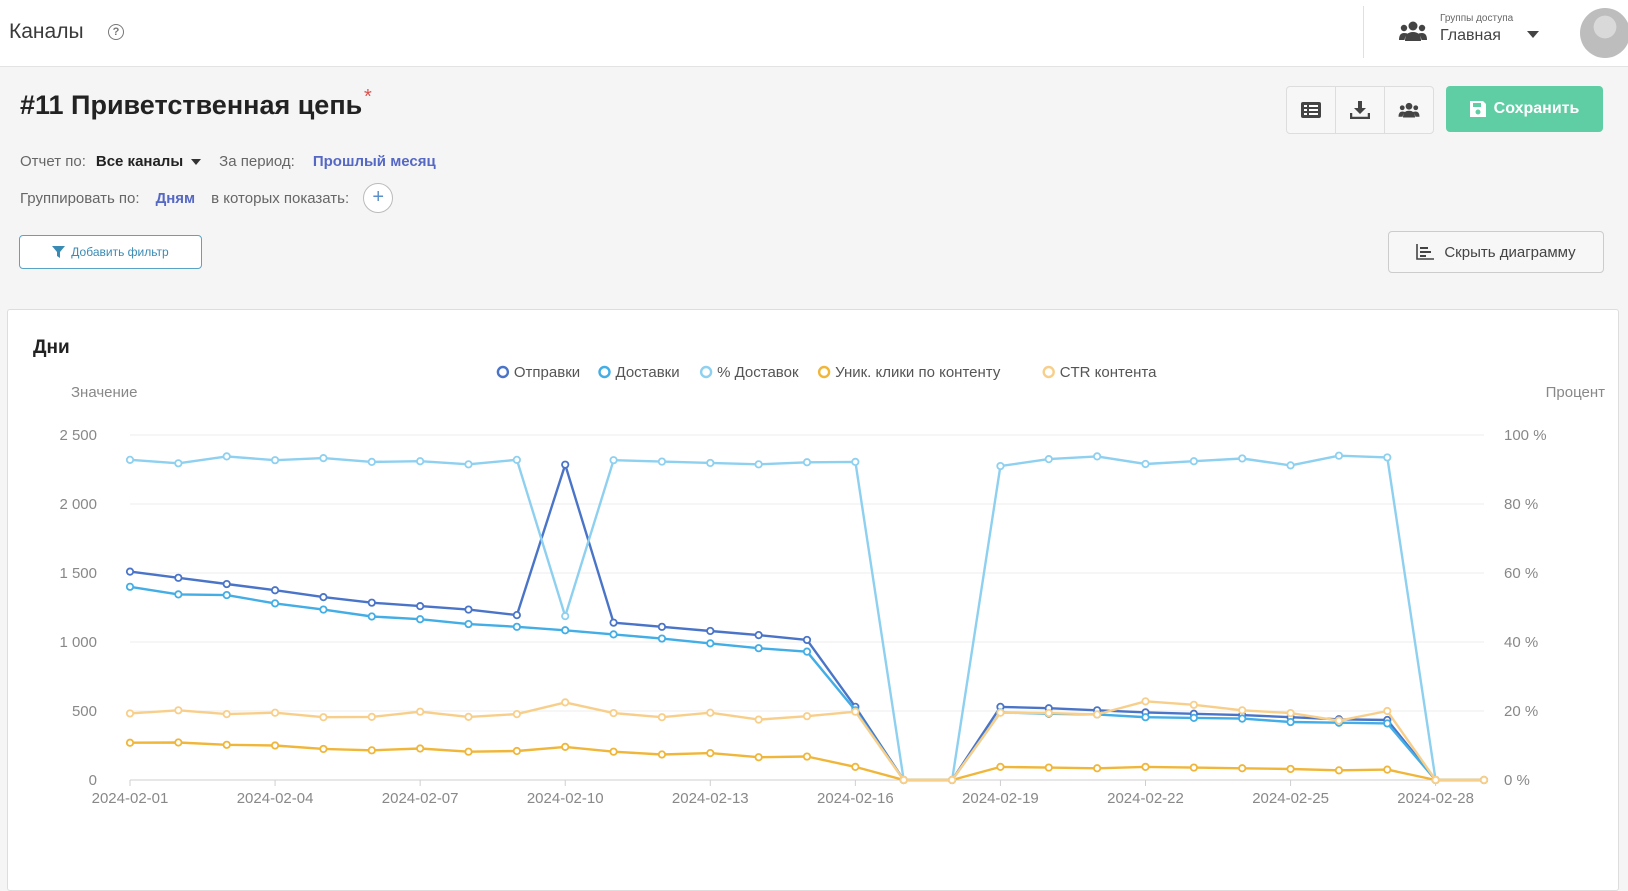  Describe the element at coordinates (120, 252) in the screenshot. I see `add-filter-label: Добавить фильтр` at that location.